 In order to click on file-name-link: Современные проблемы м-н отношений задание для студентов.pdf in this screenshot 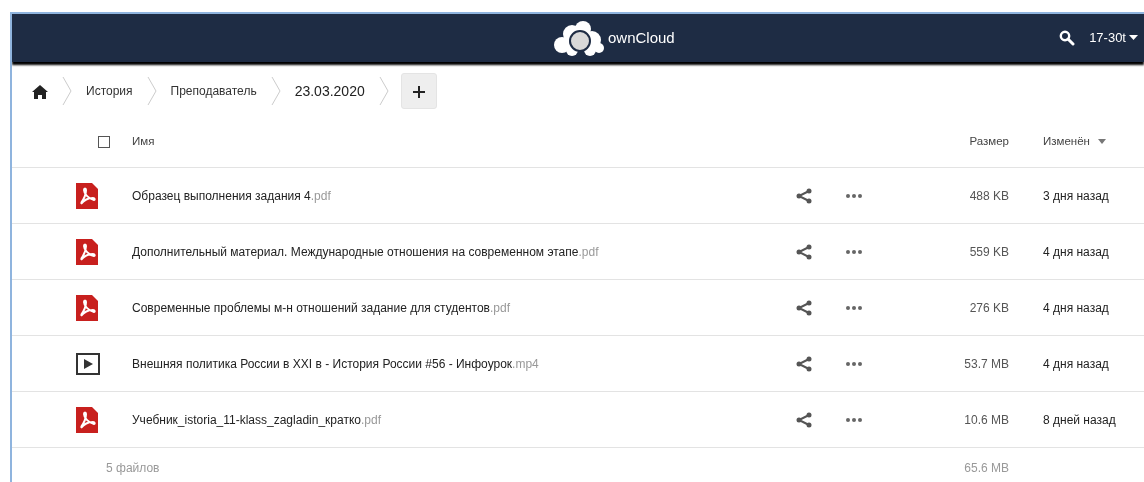, I will do `click(321, 307)`.